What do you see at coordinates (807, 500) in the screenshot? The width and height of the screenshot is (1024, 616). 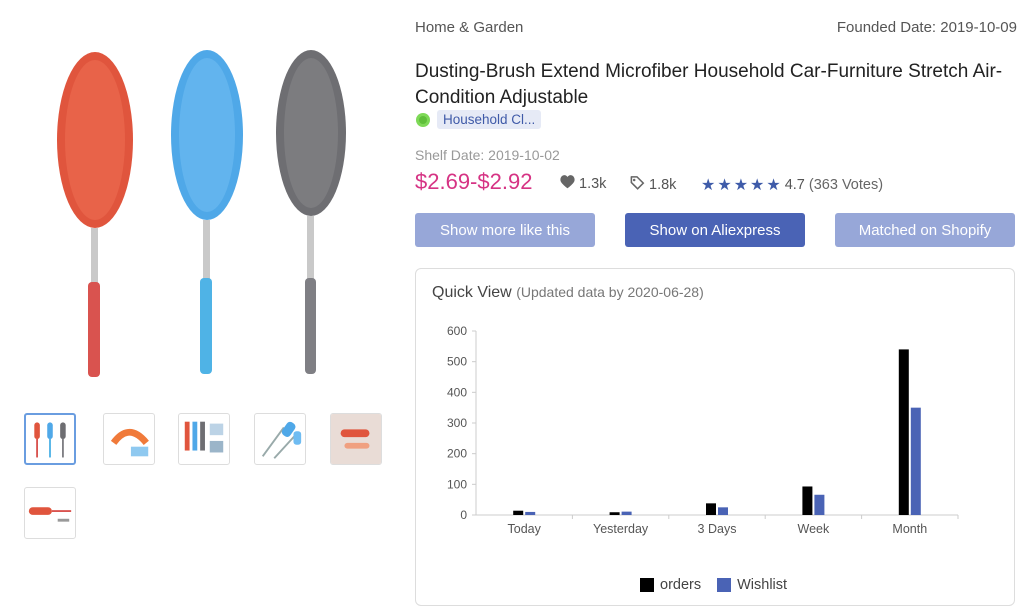 I see `bar-orders-week` at bounding box center [807, 500].